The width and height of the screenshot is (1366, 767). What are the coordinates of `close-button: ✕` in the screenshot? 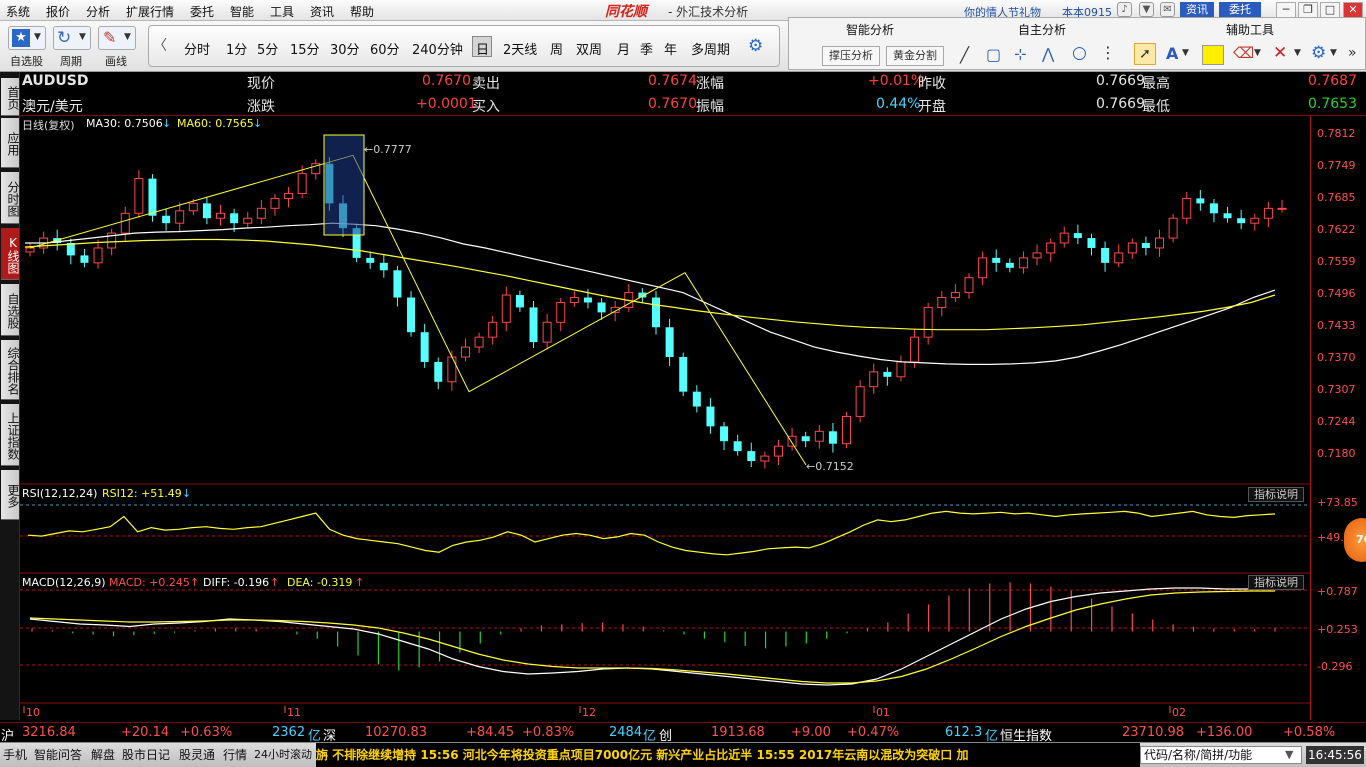 It's located at (1353, 10).